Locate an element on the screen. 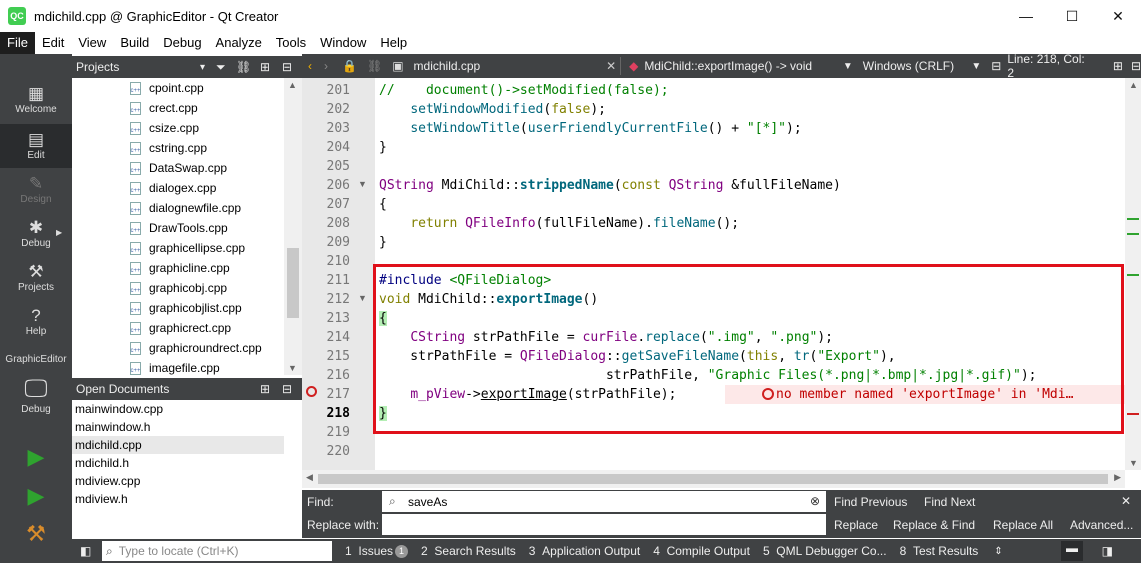 The width and height of the screenshot is (1141, 563). menu-debug: Debug is located at coordinates (182, 43).